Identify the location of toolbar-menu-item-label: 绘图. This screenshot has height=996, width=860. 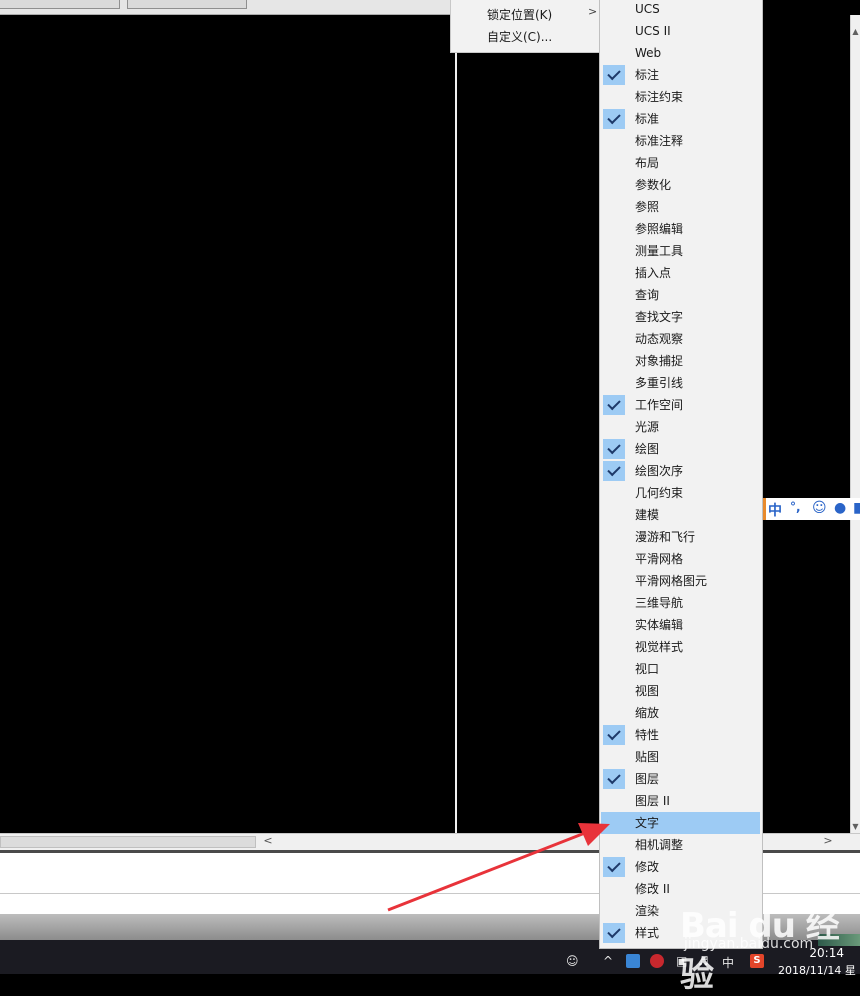
(647, 449).